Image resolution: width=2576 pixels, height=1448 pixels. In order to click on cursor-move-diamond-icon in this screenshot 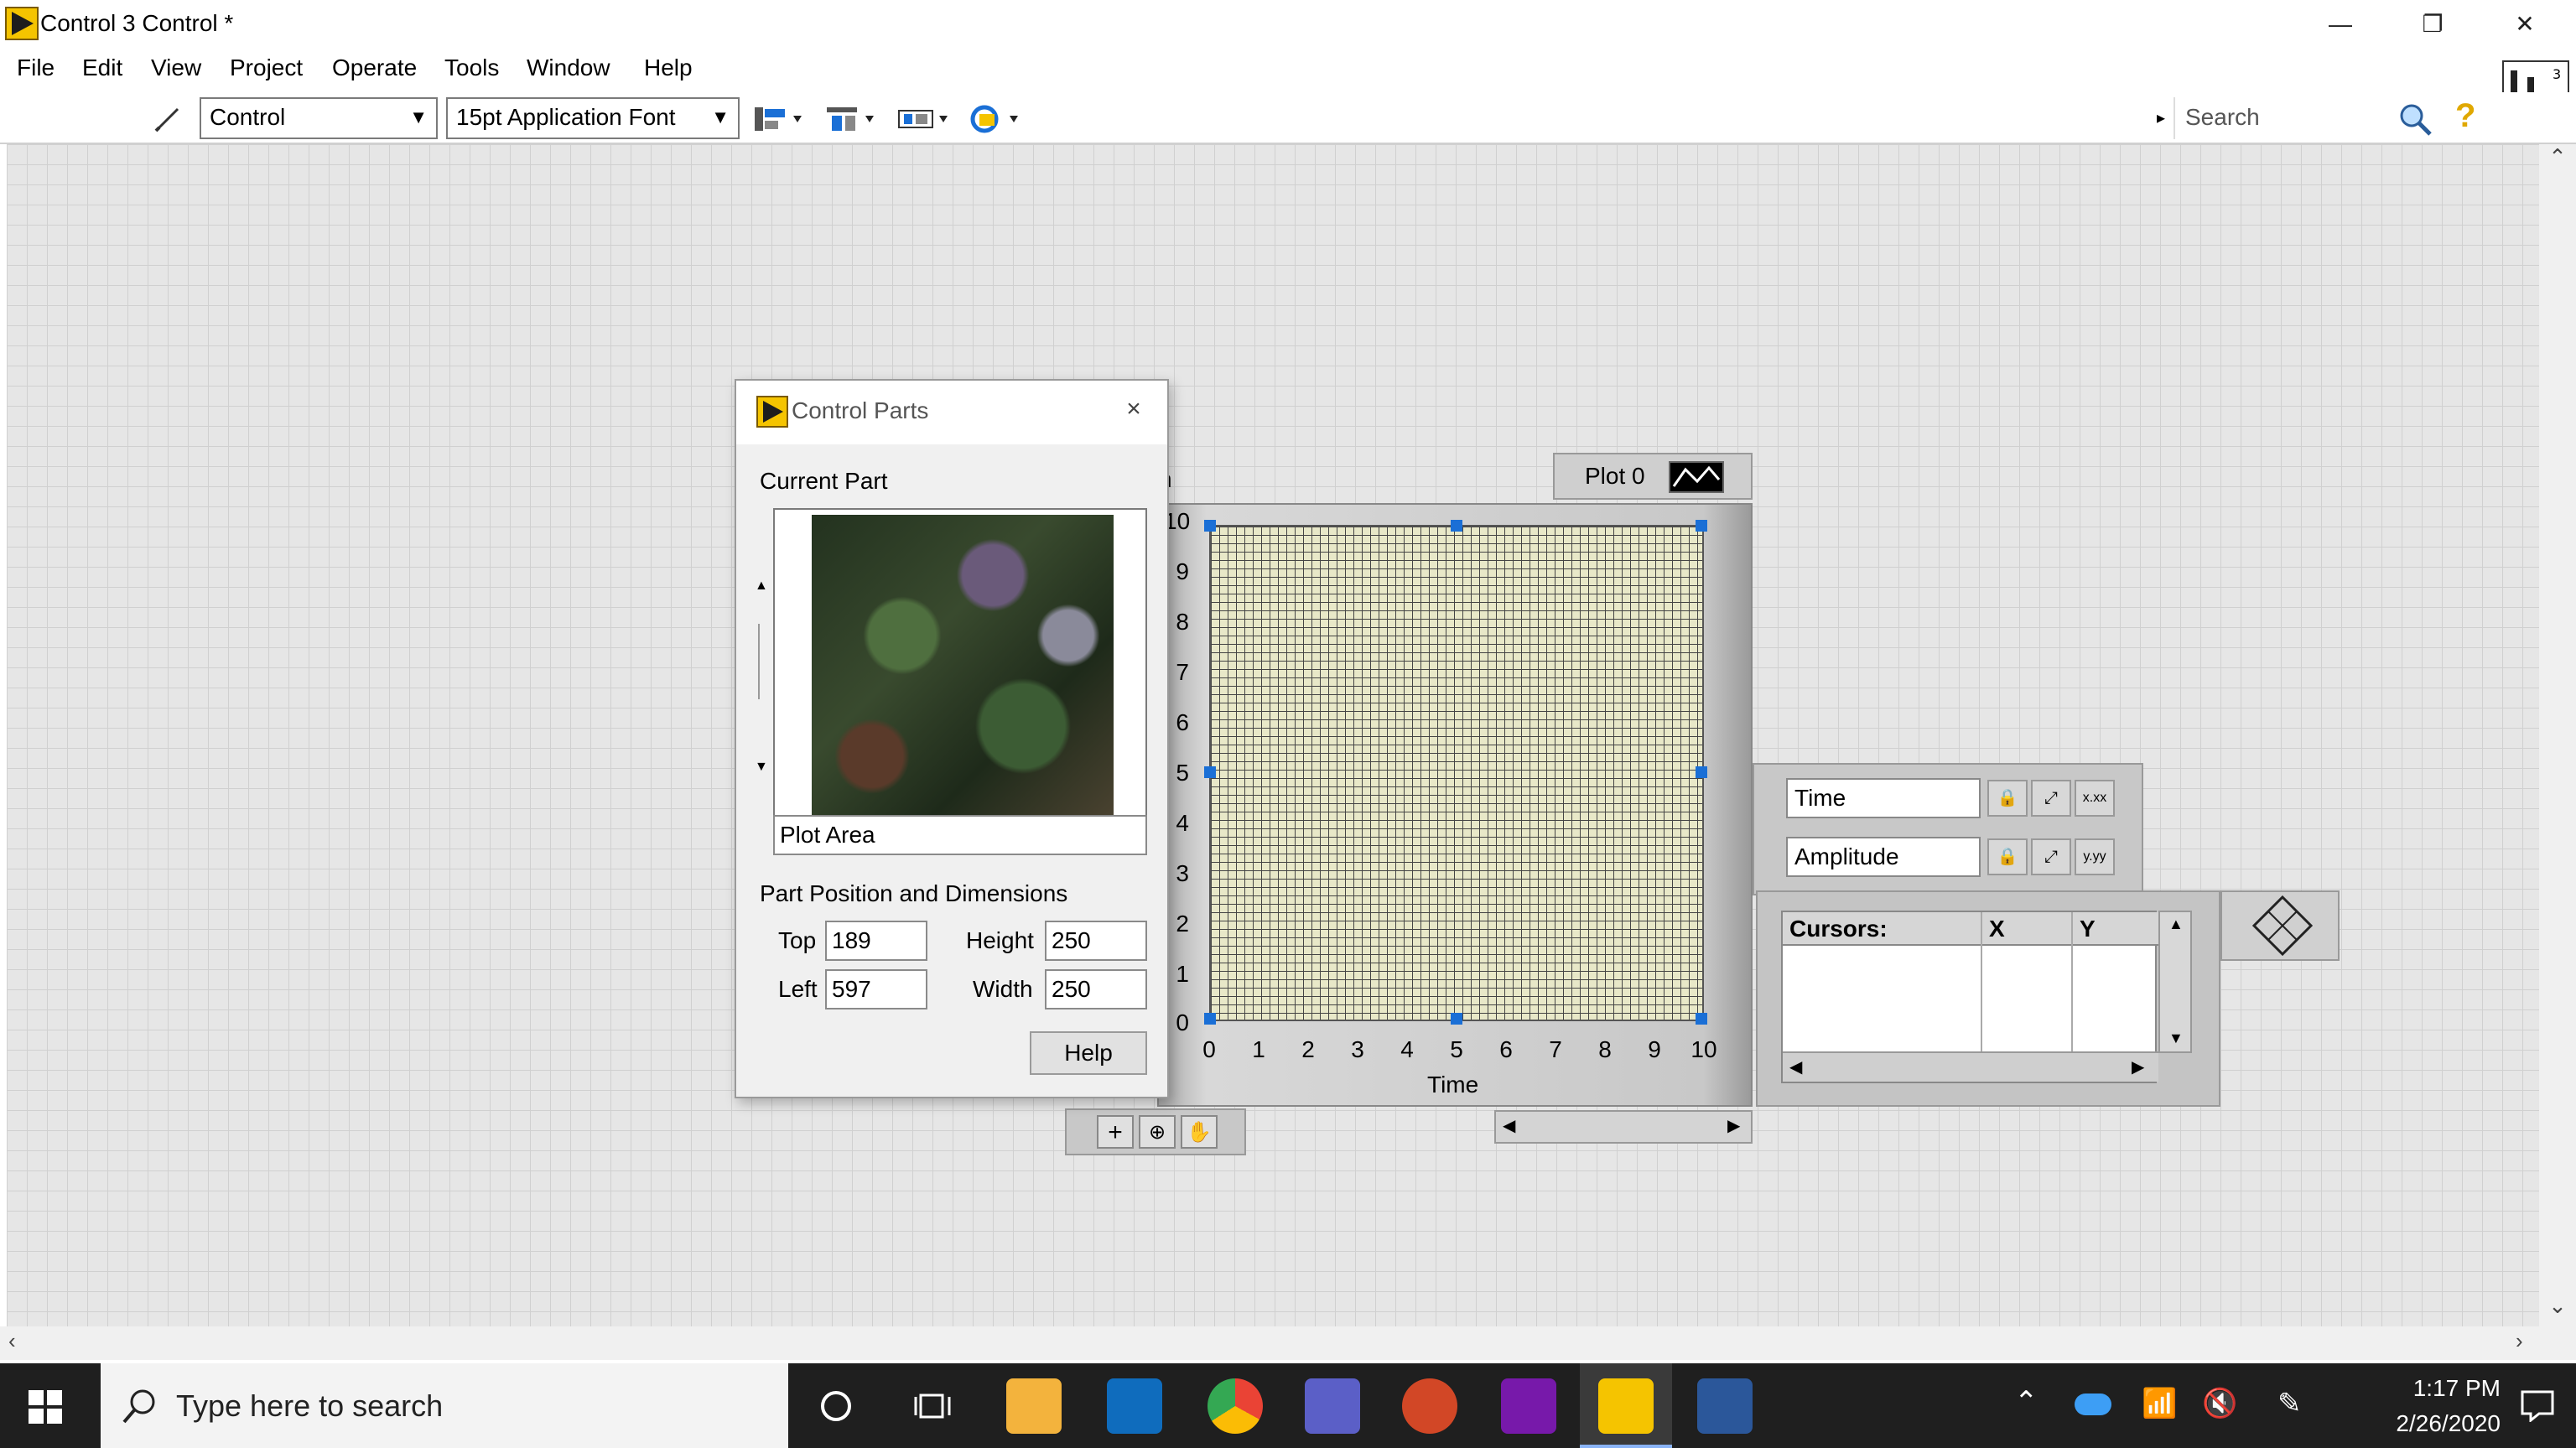, I will do `click(2282, 925)`.